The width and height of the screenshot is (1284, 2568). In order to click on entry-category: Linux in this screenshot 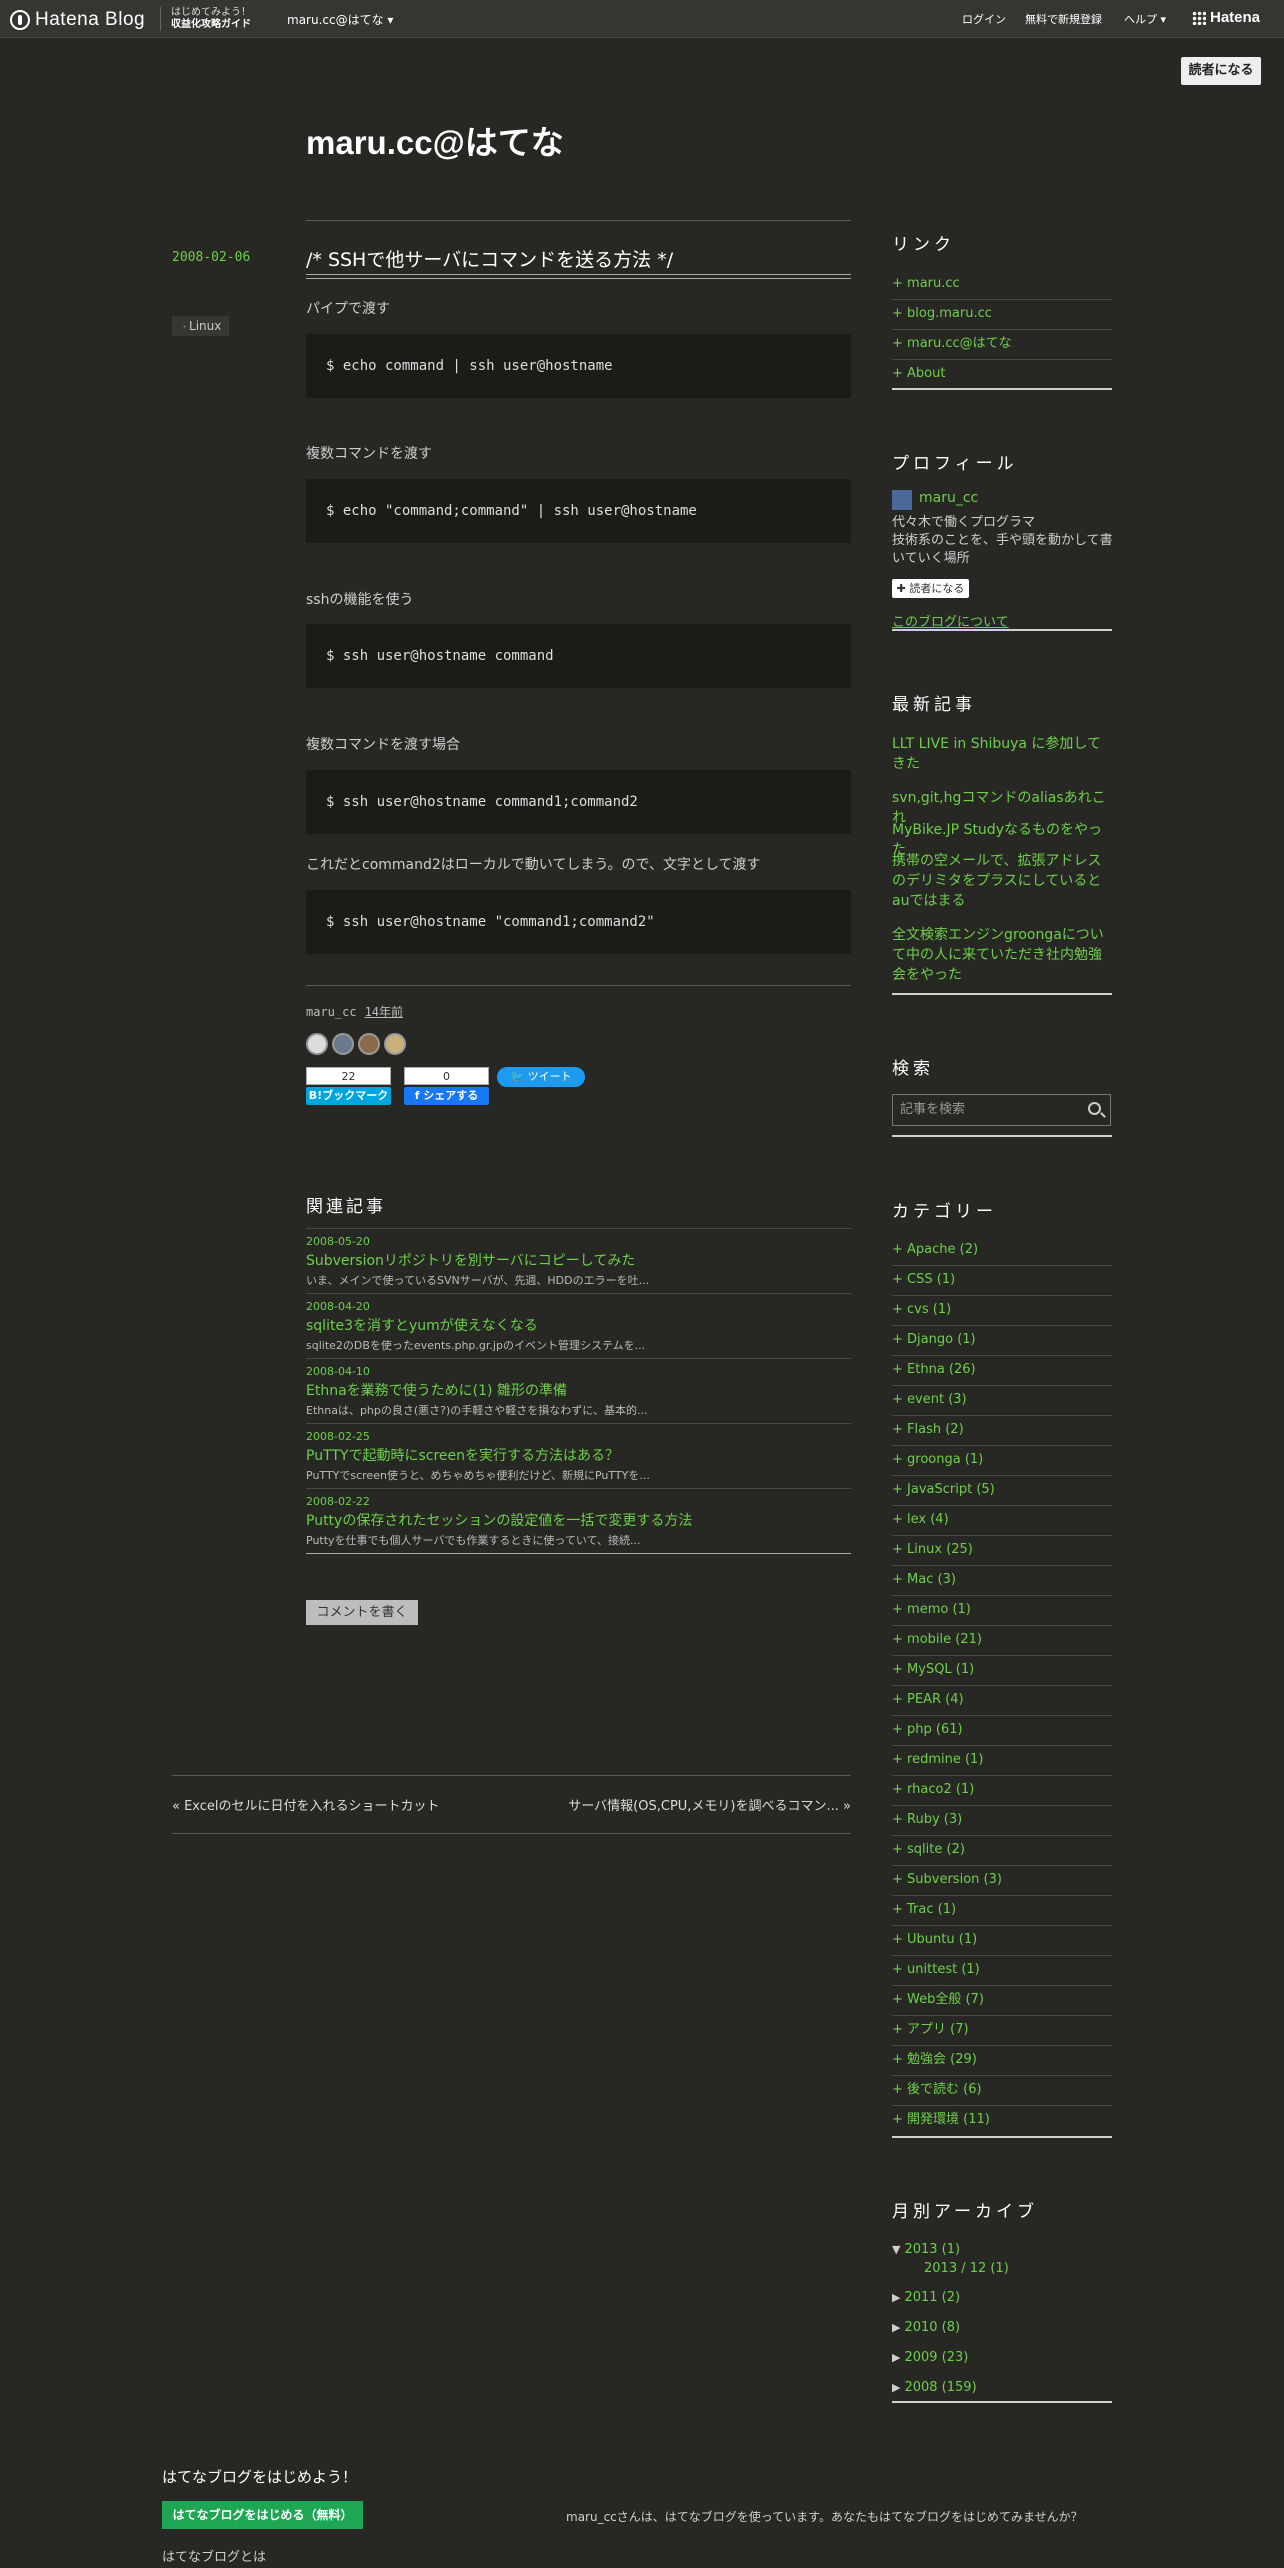, I will do `click(201, 326)`.